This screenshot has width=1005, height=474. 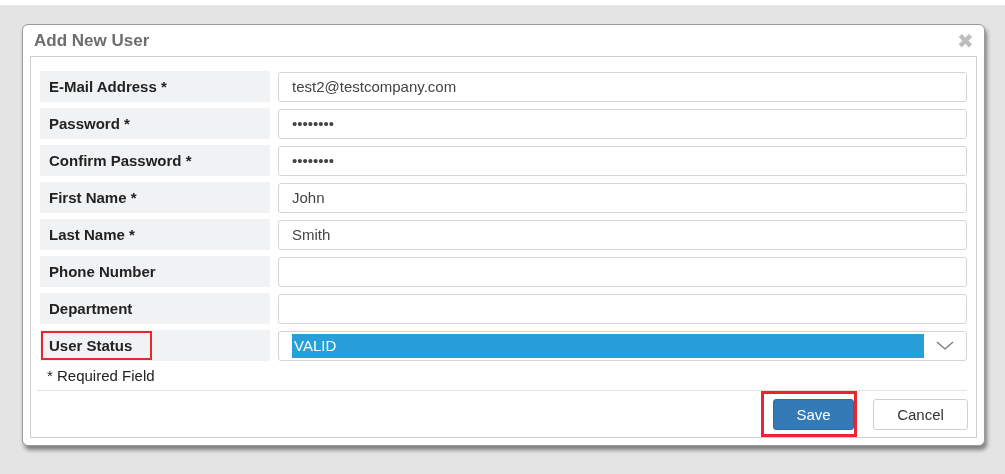 I want to click on cancel-button: Cancel, so click(x=920, y=414).